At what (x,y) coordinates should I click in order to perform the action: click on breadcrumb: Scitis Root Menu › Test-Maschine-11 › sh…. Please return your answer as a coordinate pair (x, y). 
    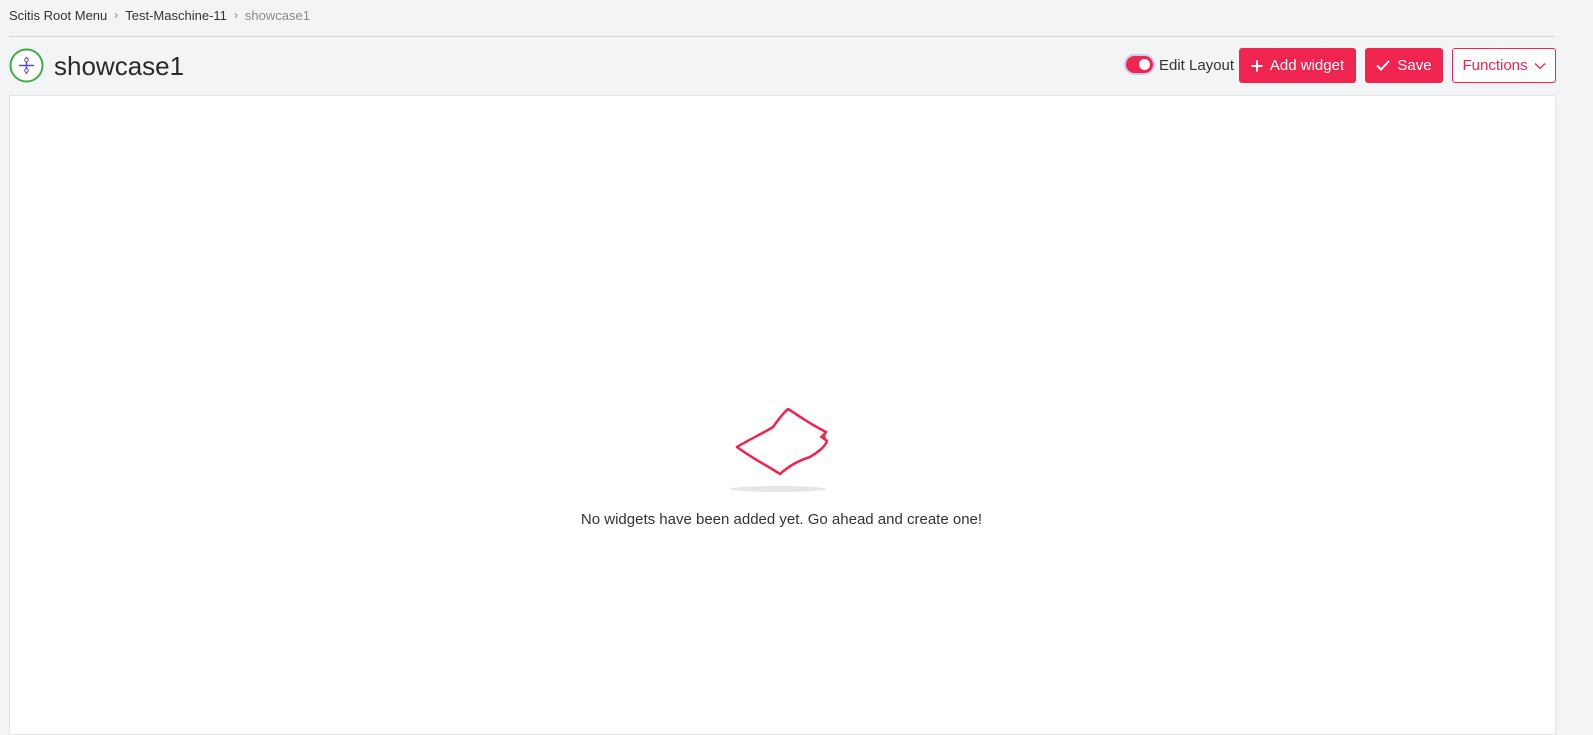
    Looking at the image, I should click on (159, 15).